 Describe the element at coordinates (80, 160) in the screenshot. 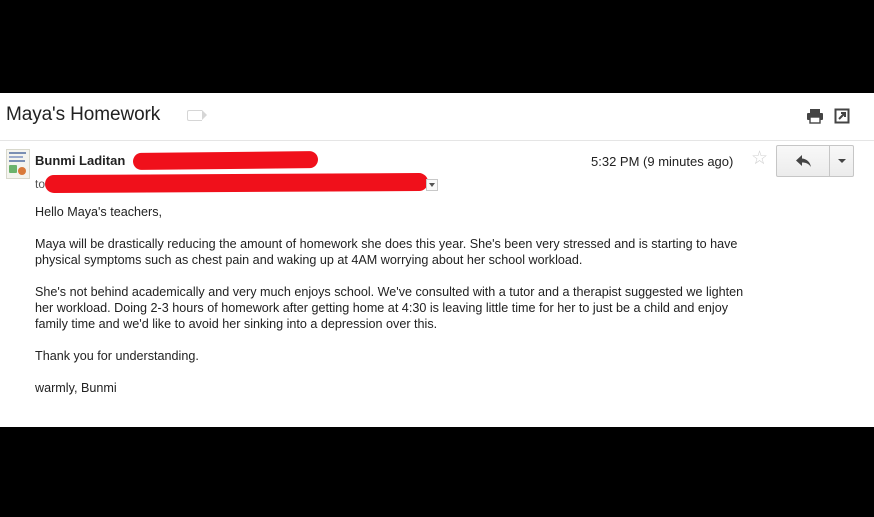

I see `sender-name: Bunmi Laditan` at that location.